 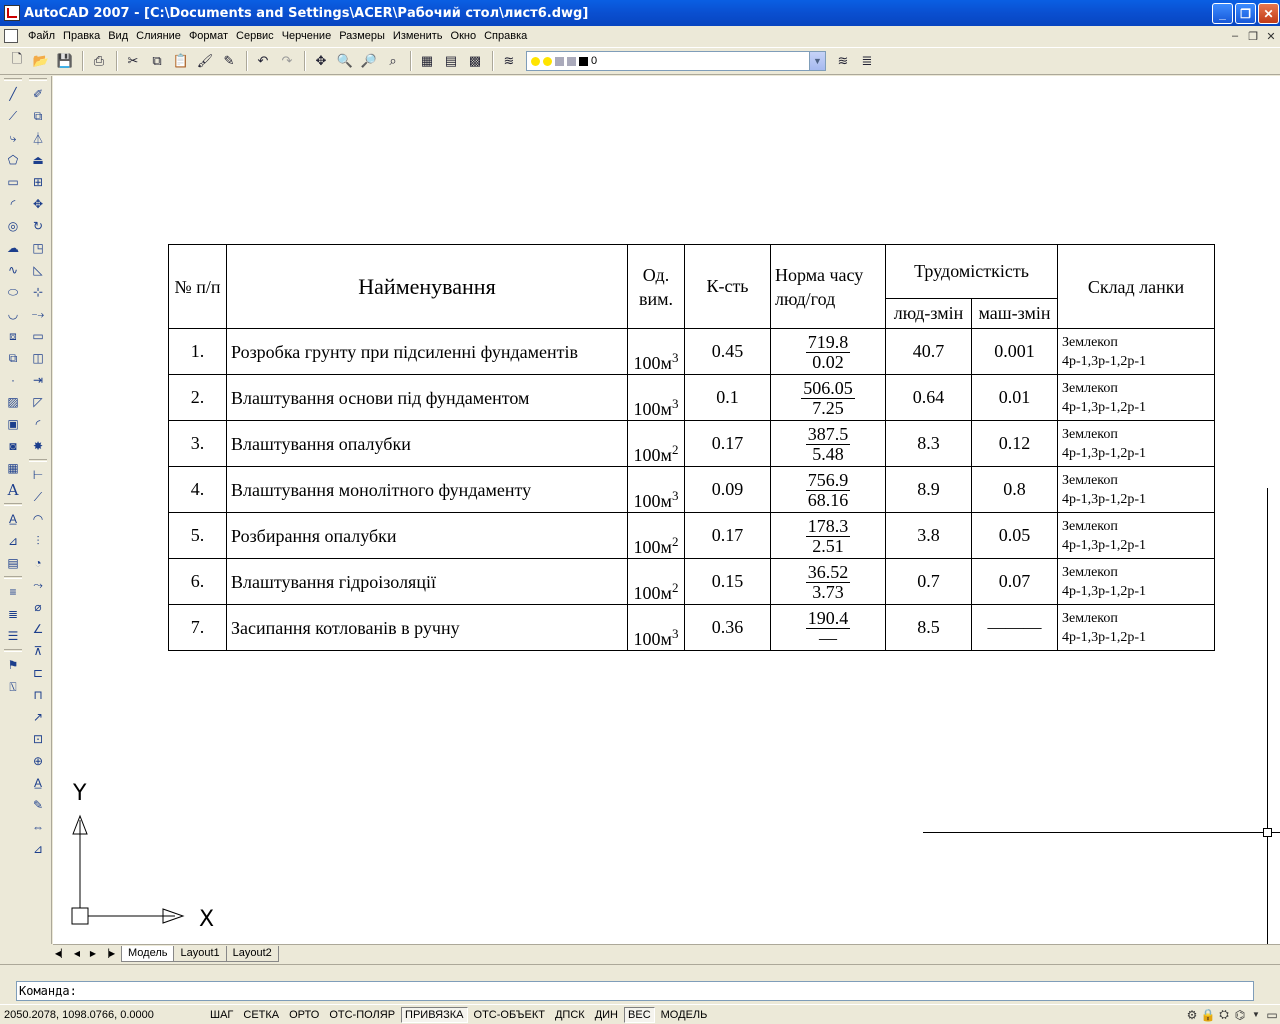 I want to click on zoom-previous-icon: ⌕, so click(x=393, y=61).